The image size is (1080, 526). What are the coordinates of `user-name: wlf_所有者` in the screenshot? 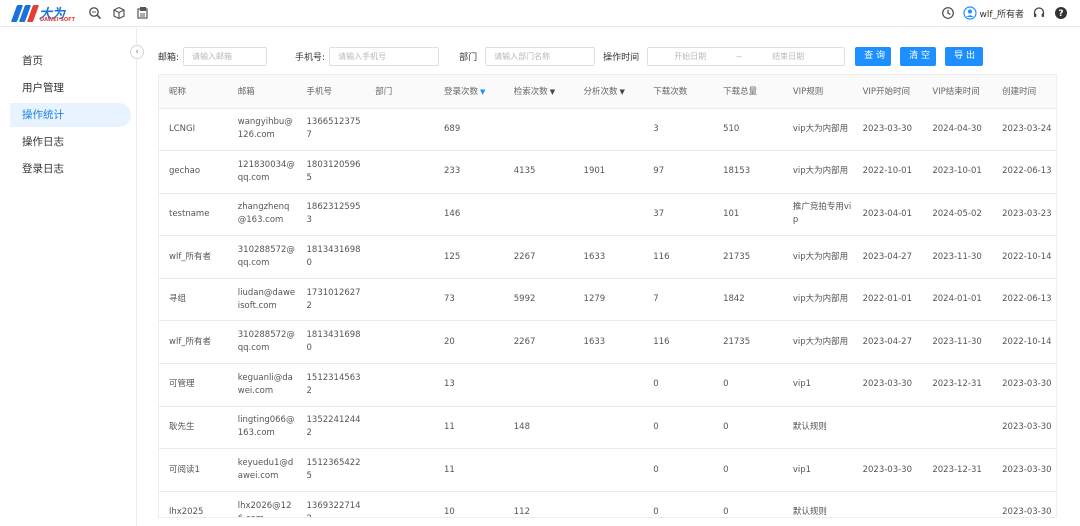 It's located at (1001, 14).